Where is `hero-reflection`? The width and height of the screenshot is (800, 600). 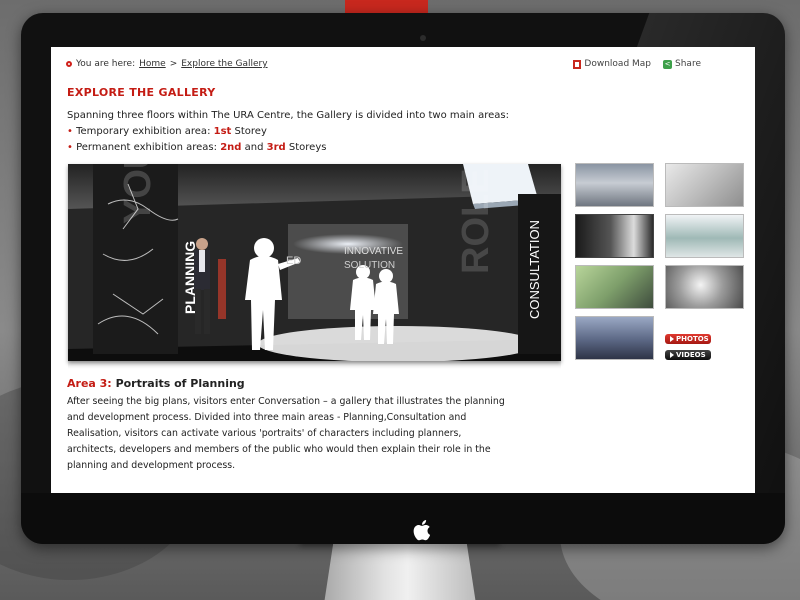 hero-reflection is located at coordinates (314, 365).